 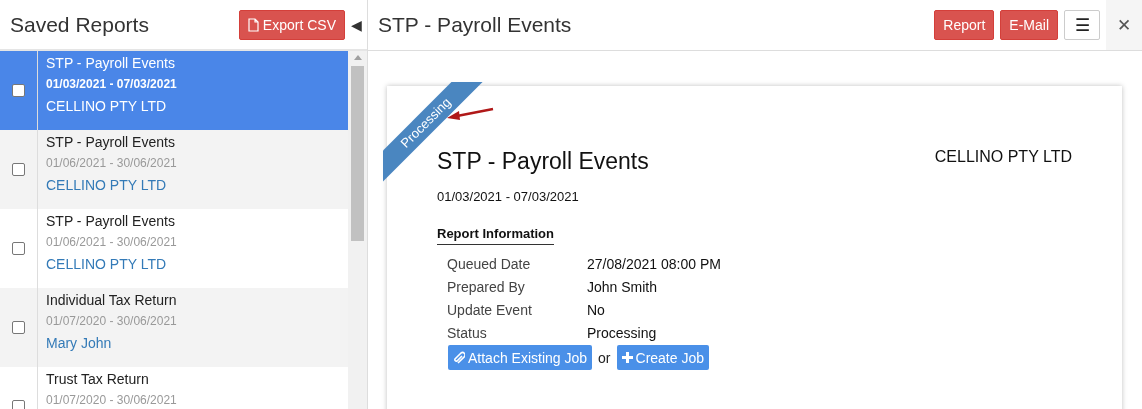 I want to click on action-button: E-Mail, so click(x=1029, y=25).